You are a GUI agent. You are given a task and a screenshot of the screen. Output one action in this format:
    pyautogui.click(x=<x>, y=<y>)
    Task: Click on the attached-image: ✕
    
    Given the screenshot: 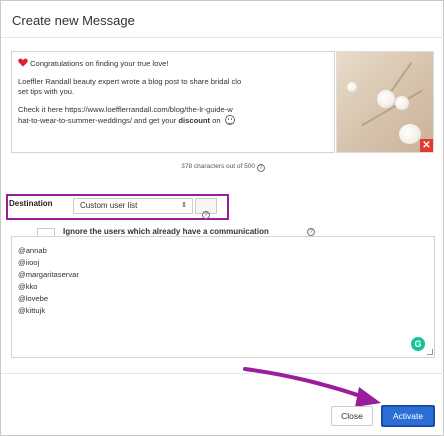 What is the action you would take?
    pyautogui.click(x=385, y=102)
    